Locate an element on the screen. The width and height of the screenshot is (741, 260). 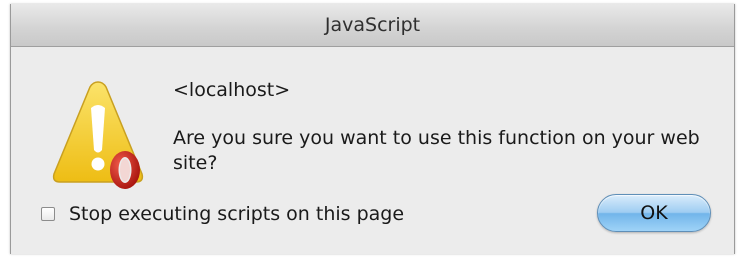
dialog-title: JavaScript is located at coordinates (372, 25).